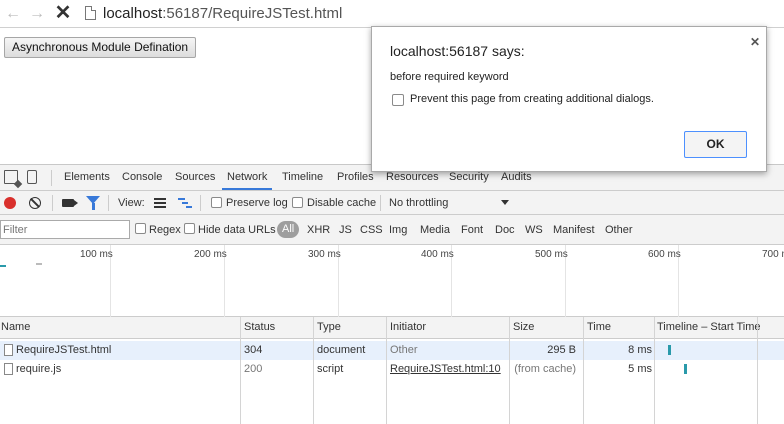 The width and height of the screenshot is (784, 424). I want to click on overview-tick: 500 ms, so click(551, 254).